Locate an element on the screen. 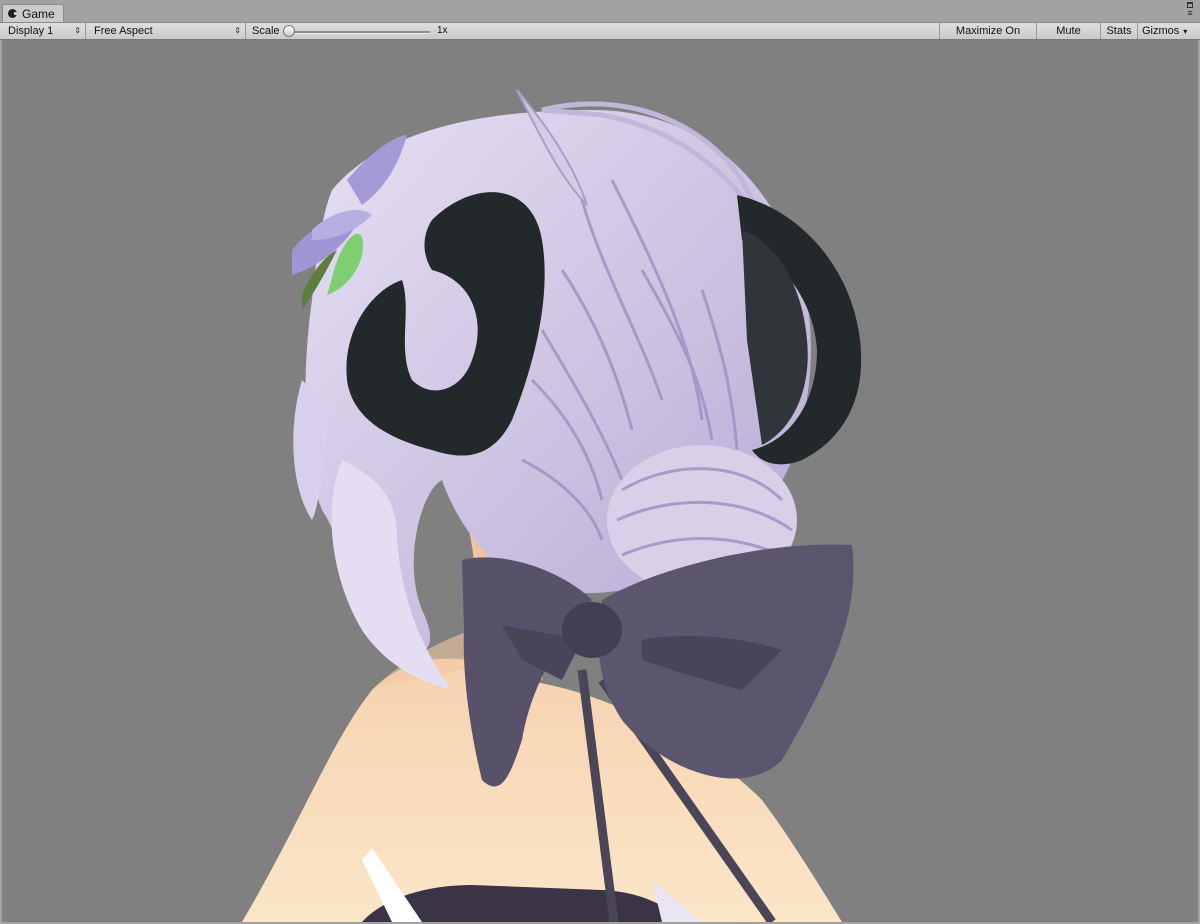 The height and width of the screenshot is (924, 1200). window-controls: ≡ is located at coordinates (1190, 11).